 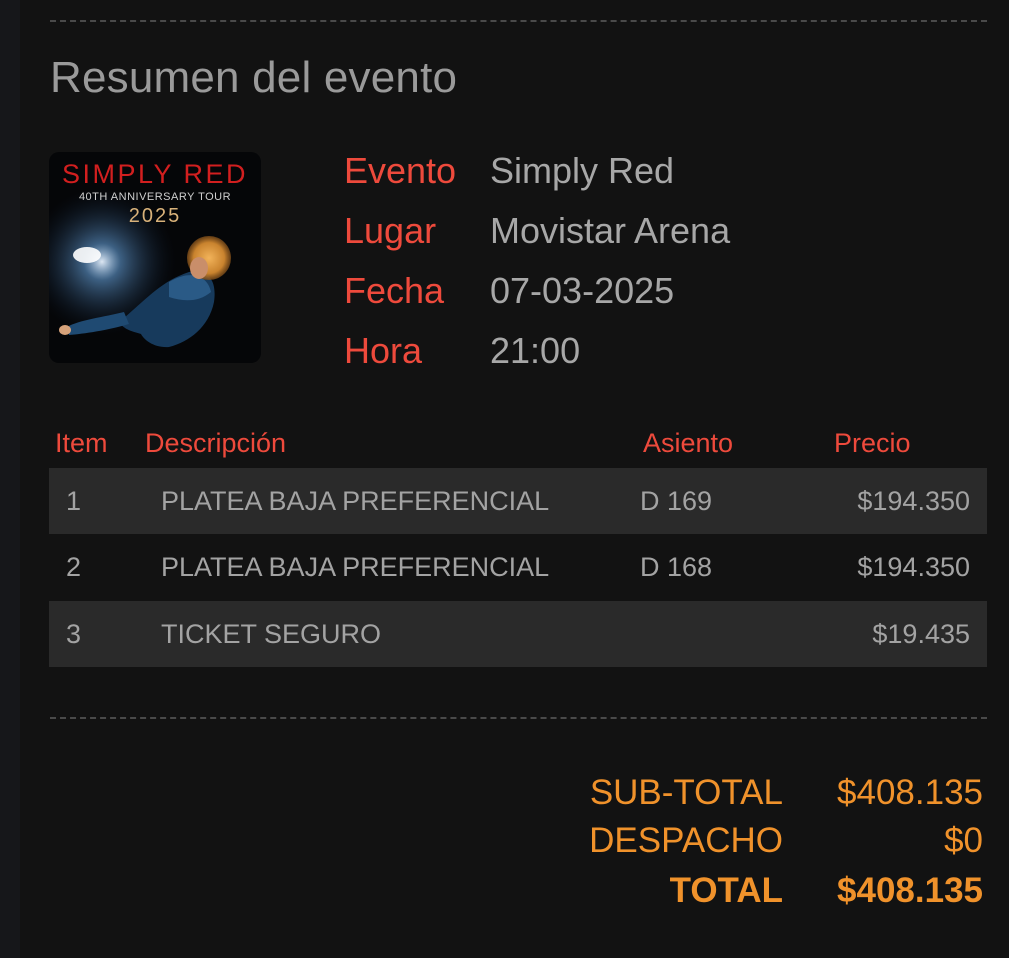 What do you see at coordinates (688, 443) in the screenshot?
I see `header-seat: Asiento` at bounding box center [688, 443].